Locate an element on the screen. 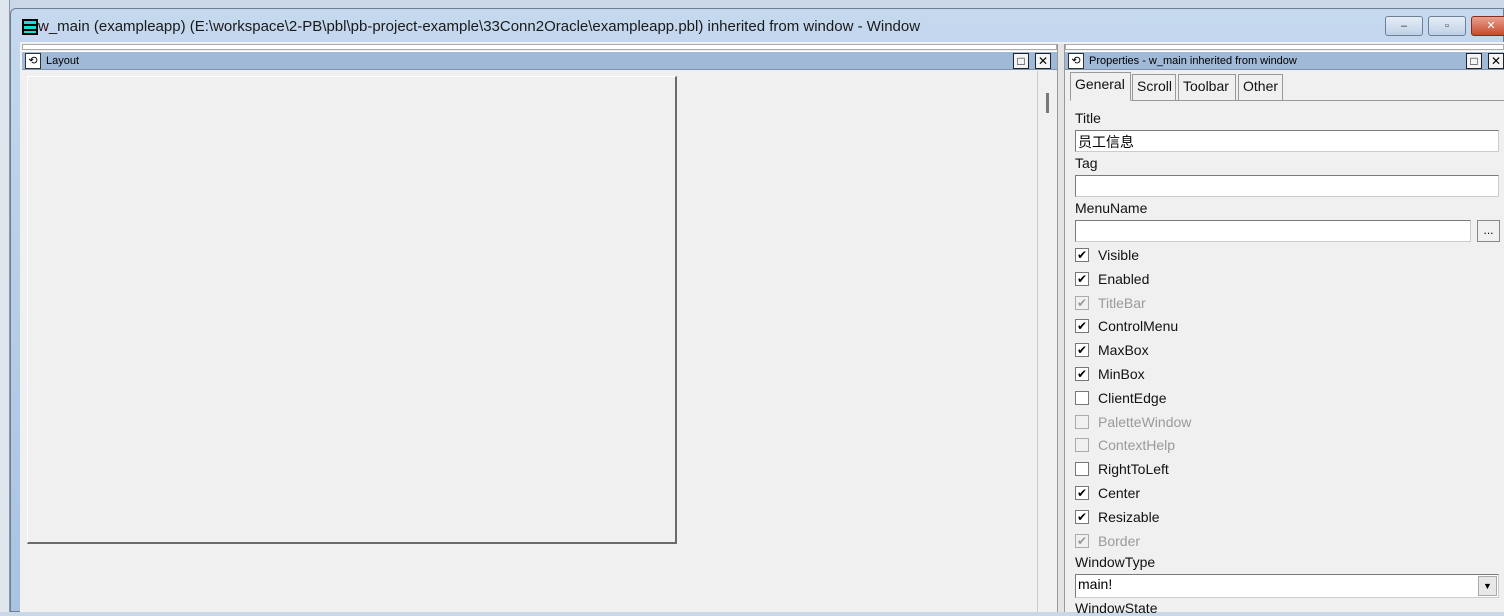 Image resolution: width=1504 pixels, height=616 pixels. tab-general: General is located at coordinates (1100, 86).